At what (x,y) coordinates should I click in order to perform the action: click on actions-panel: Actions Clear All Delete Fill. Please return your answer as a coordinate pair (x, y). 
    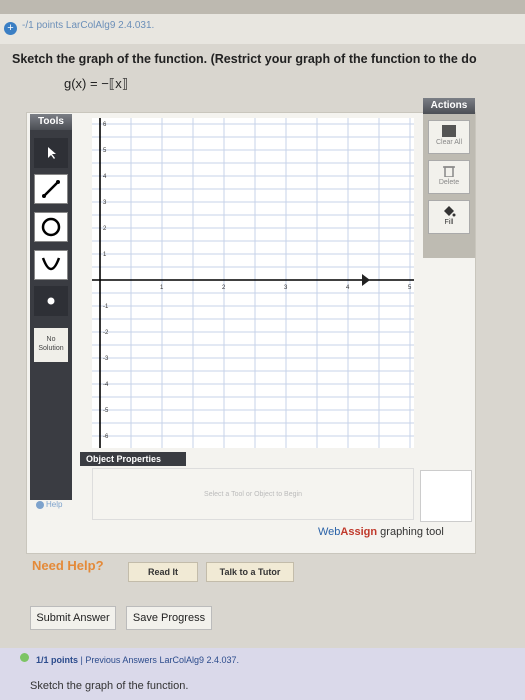
    Looking at the image, I should click on (449, 178).